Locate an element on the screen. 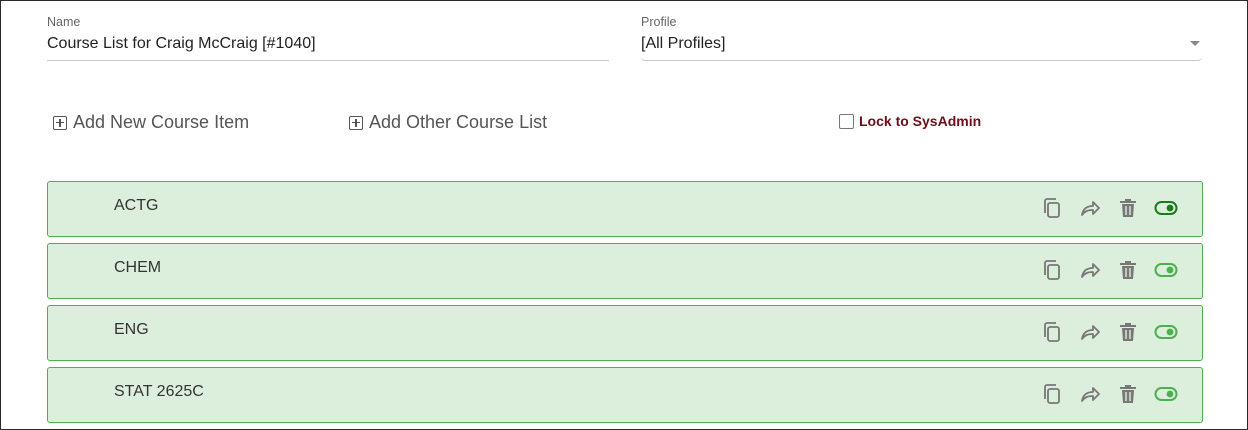  course-row: CHEM is located at coordinates (625, 271).